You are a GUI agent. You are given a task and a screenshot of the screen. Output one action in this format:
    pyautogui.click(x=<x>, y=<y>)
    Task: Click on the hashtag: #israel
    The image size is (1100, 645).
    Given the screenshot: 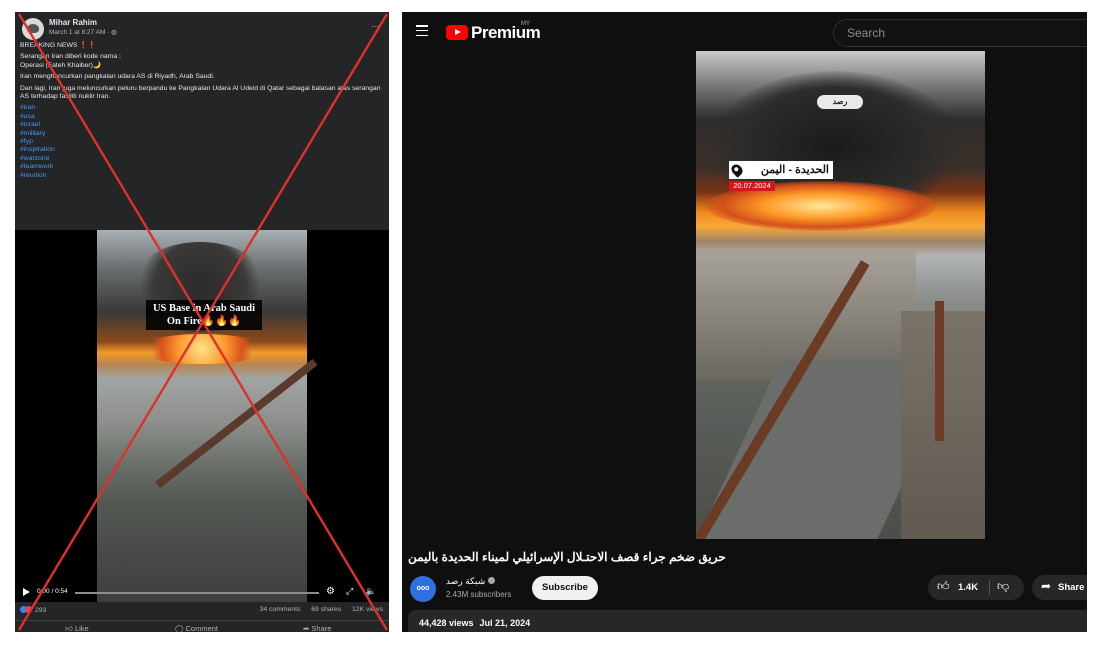 What is the action you would take?
    pyautogui.click(x=201, y=125)
    